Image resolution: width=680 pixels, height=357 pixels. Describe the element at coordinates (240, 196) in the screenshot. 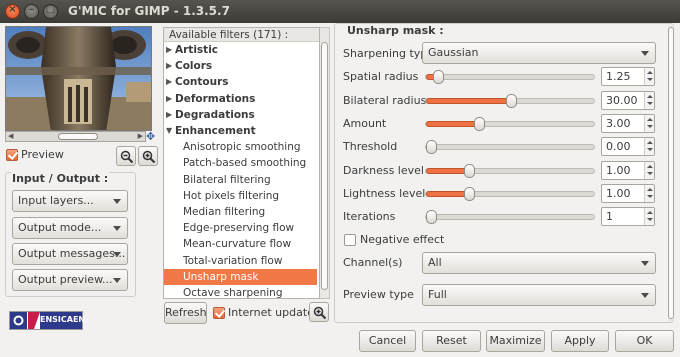

I see `filter-item: Hot pixels filtering` at that location.